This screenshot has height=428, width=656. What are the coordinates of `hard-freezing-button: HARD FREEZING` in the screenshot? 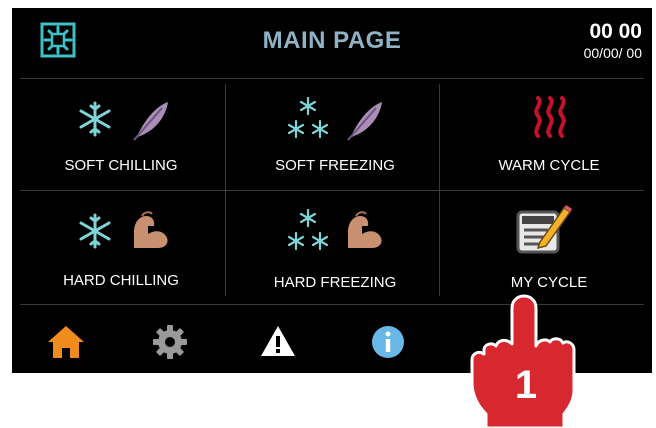 It's located at (335, 247).